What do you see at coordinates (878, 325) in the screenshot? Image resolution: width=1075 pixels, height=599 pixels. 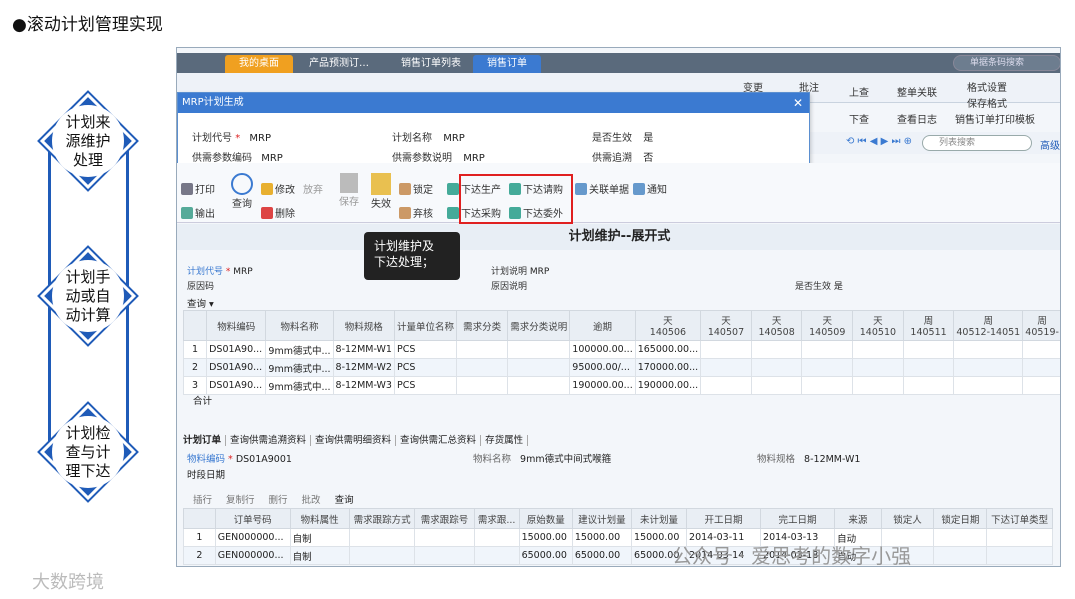 I see `grid-header-cell: 天 140510` at bounding box center [878, 325].